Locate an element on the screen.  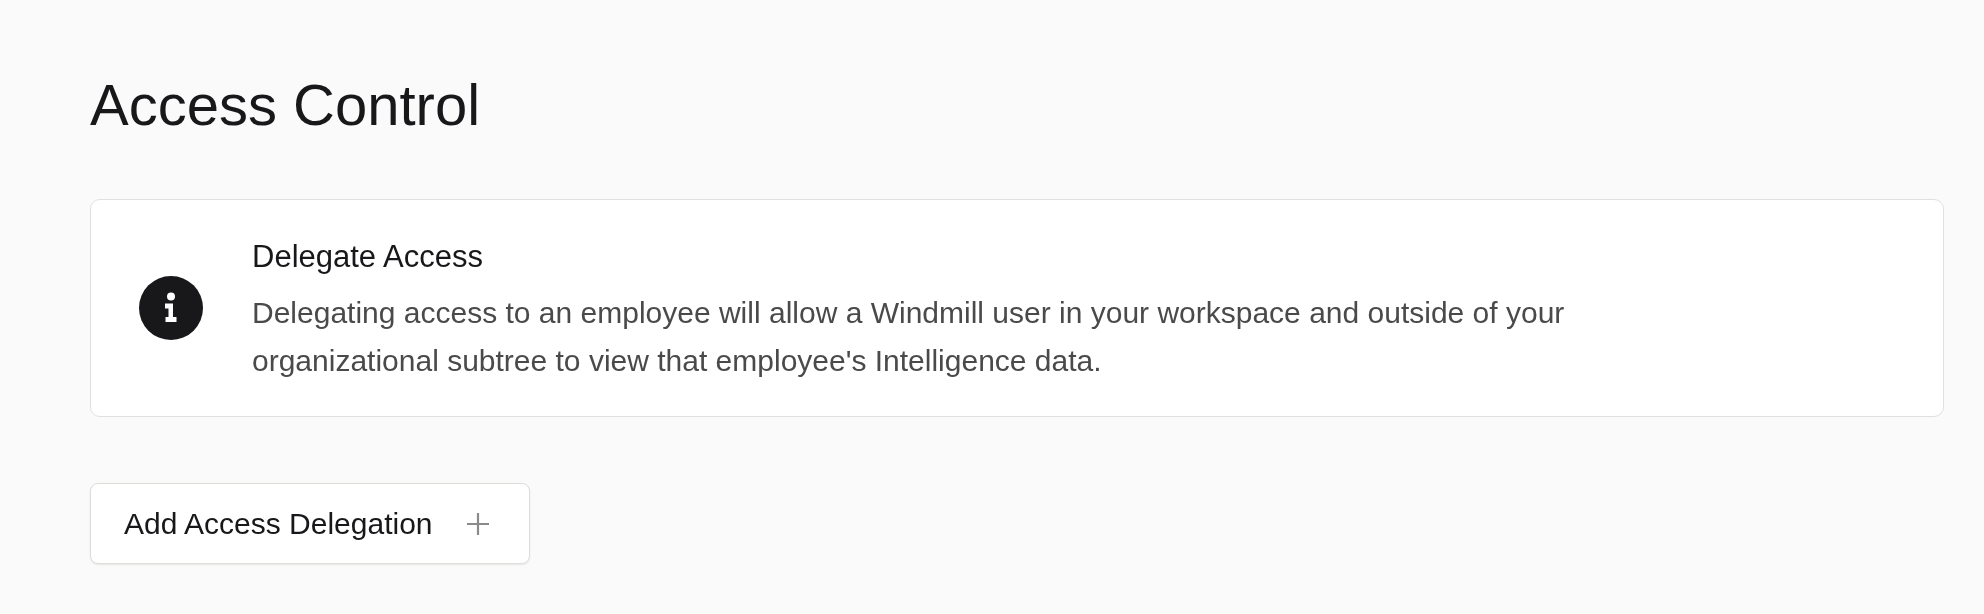
add-access-delegation-button: Add Access Delegation is located at coordinates (310, 523).